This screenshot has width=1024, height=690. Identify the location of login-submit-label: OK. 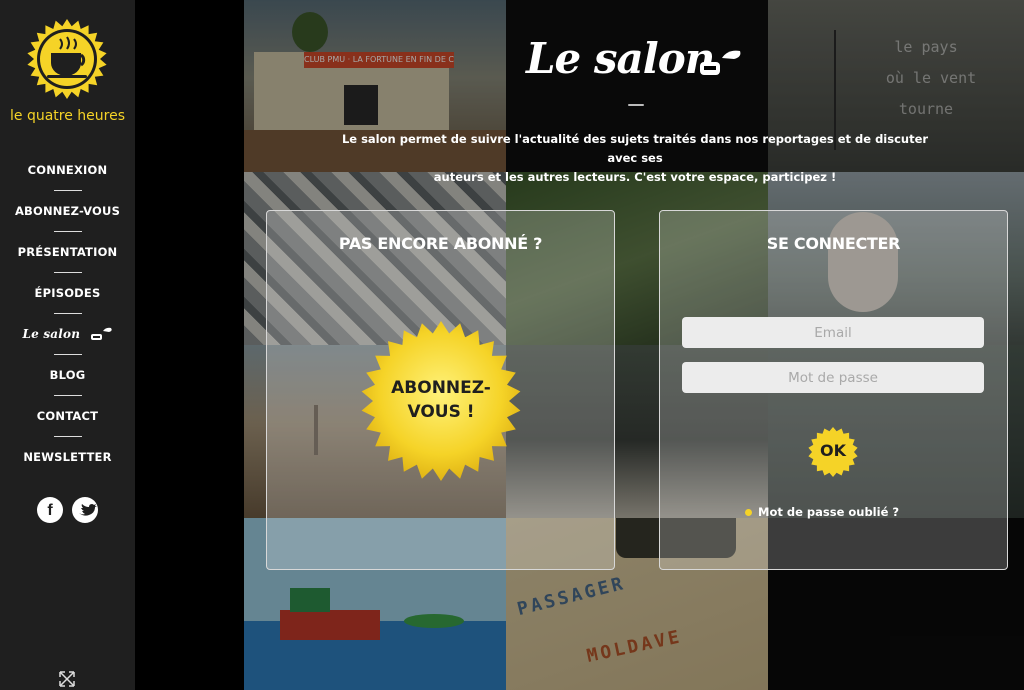
(833, 450).